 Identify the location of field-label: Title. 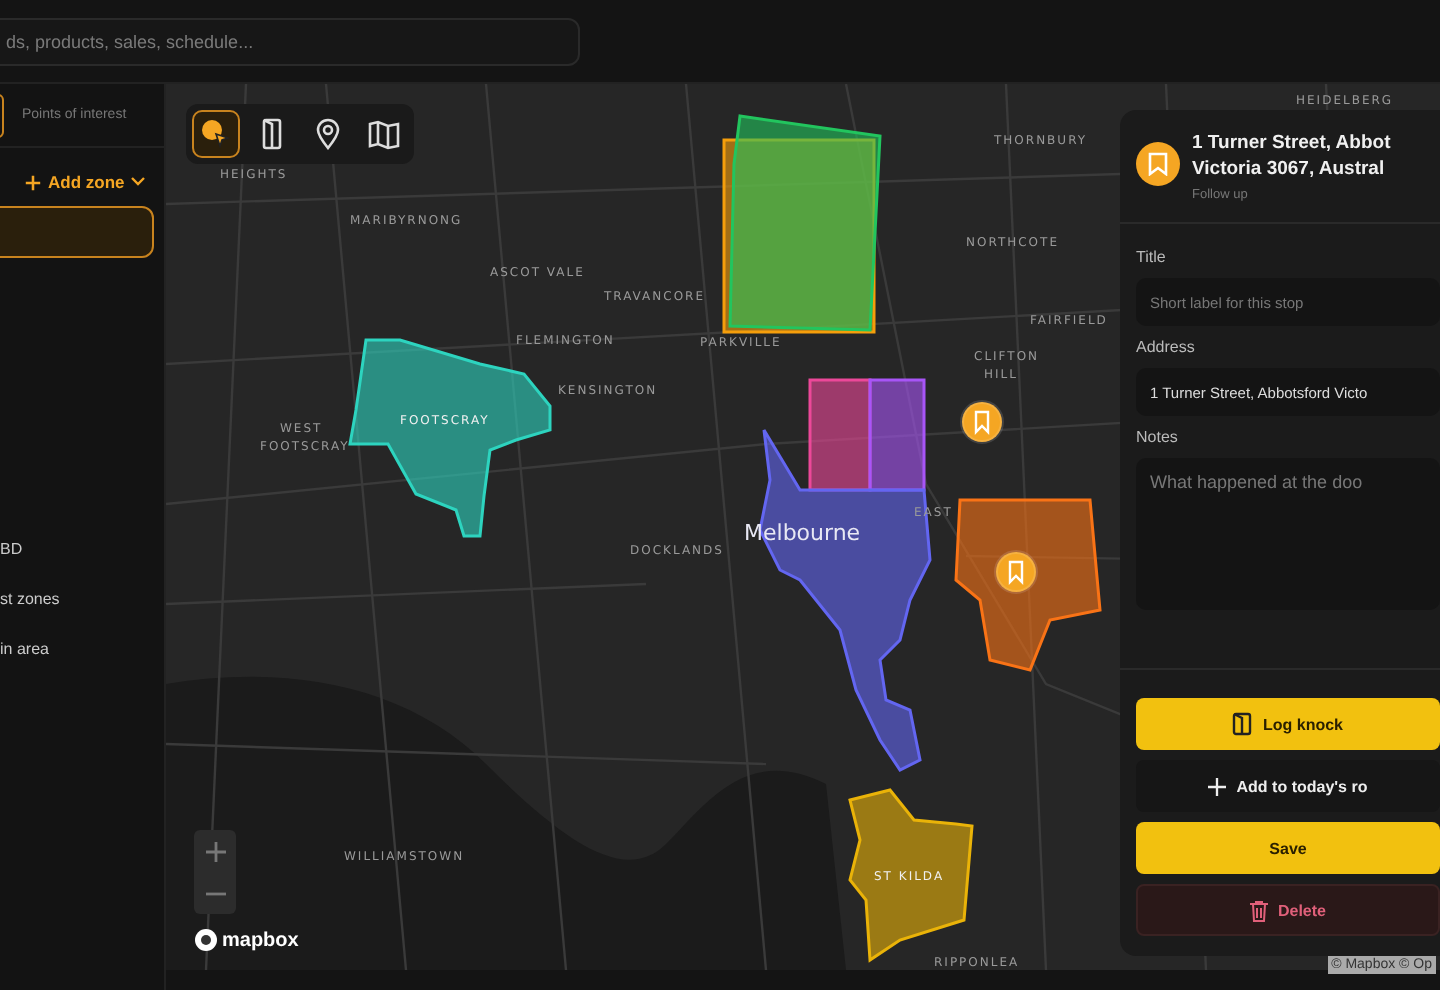
(1152, 257).